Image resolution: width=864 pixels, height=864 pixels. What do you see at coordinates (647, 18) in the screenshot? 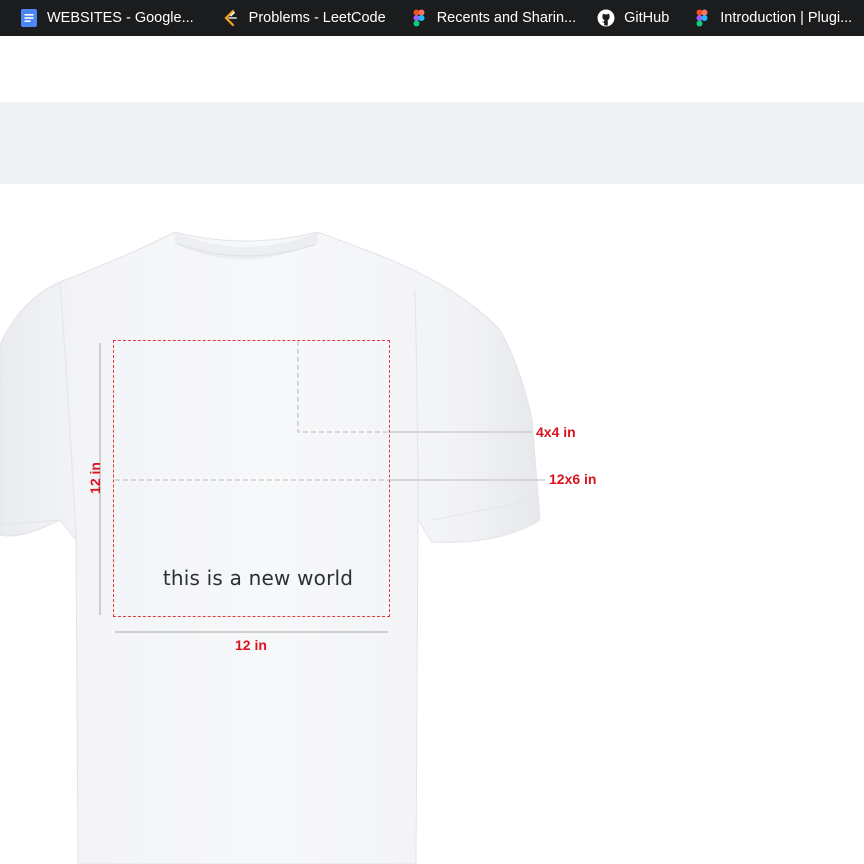
I see `bookmark-label: GitHub` at bounding box center [647, 18].